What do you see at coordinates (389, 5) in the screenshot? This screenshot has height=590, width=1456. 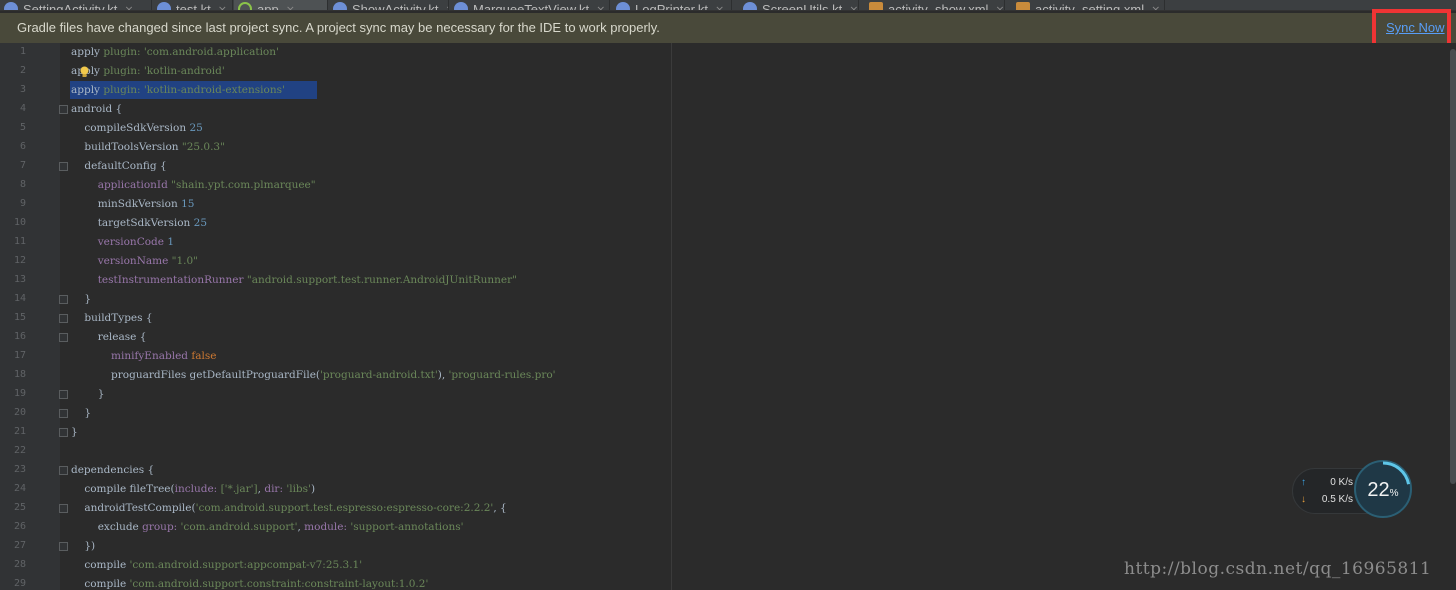 I see `tab-3: ShowActivity.kt ×` at bounding box center [389, 5].